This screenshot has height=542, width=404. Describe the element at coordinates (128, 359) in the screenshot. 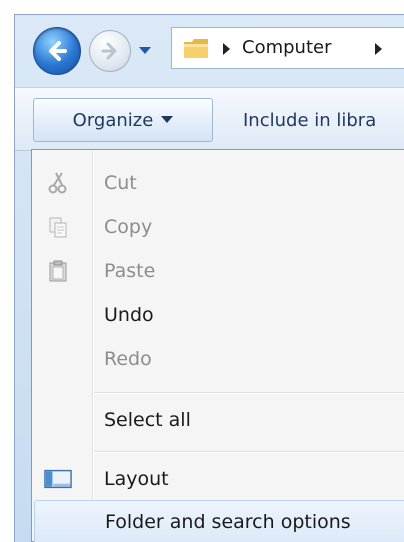

I see `menu-item-label: Redo` at that location.